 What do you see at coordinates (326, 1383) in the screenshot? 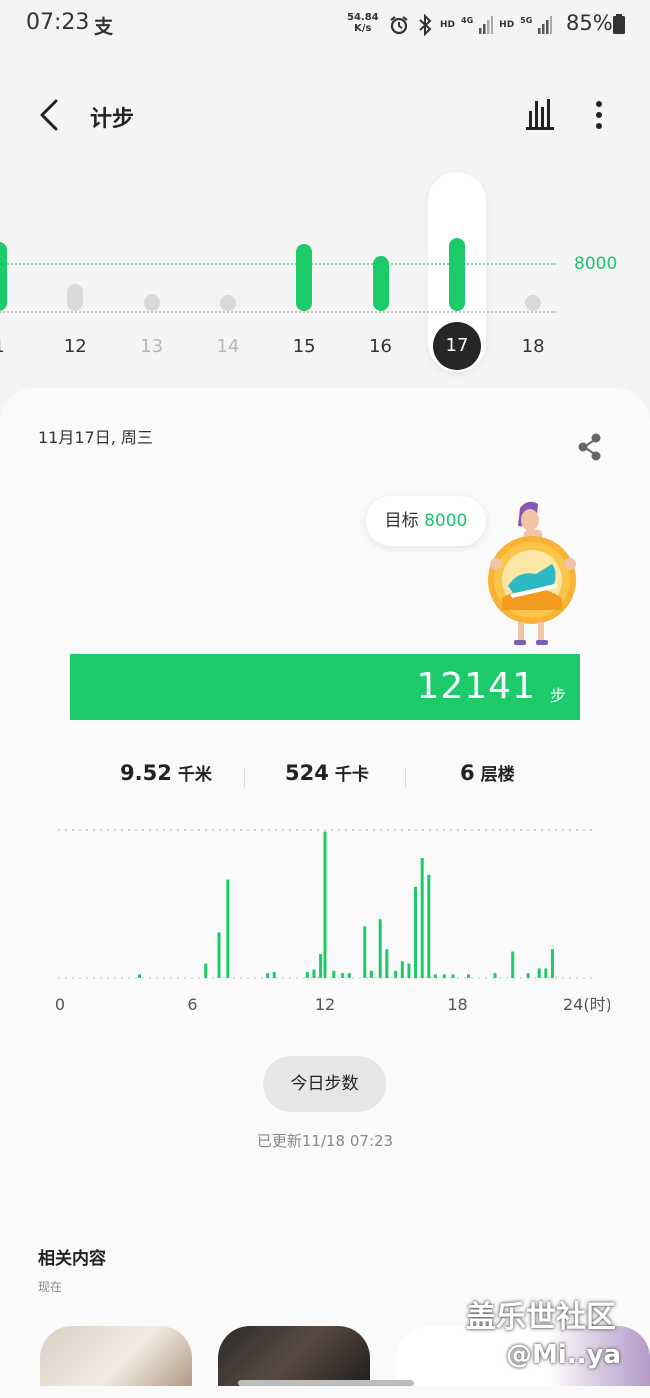
I see `navigation-handle` at bounding box center [326, 1383].